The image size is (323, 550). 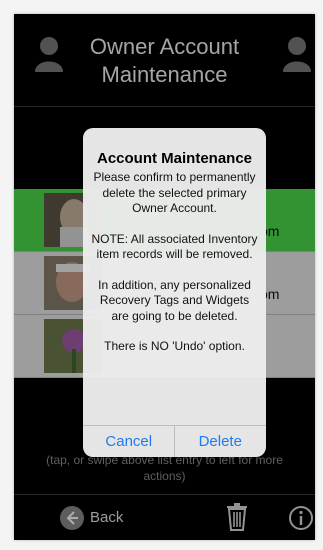 I want to click on dialog-paragraph: There is NO 'Undo' option., so click(x=174, y=346).